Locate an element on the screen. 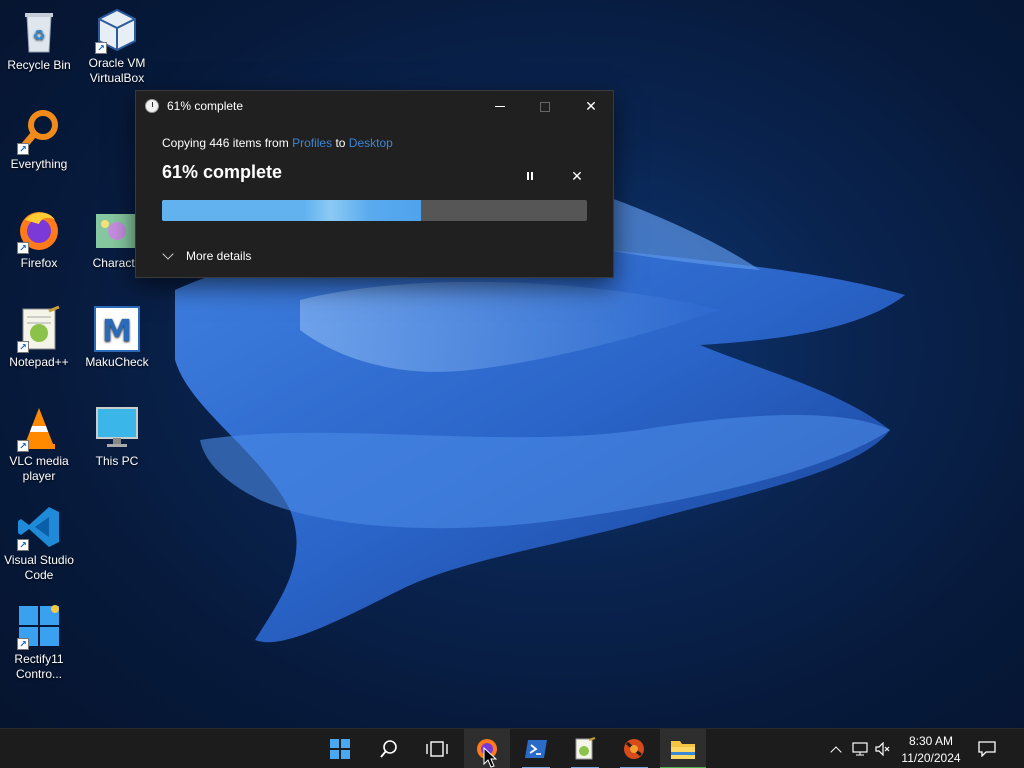 The width and height of the screenshot is (1024, 768). chevron-down-icon is located at coordinates (168, 254).